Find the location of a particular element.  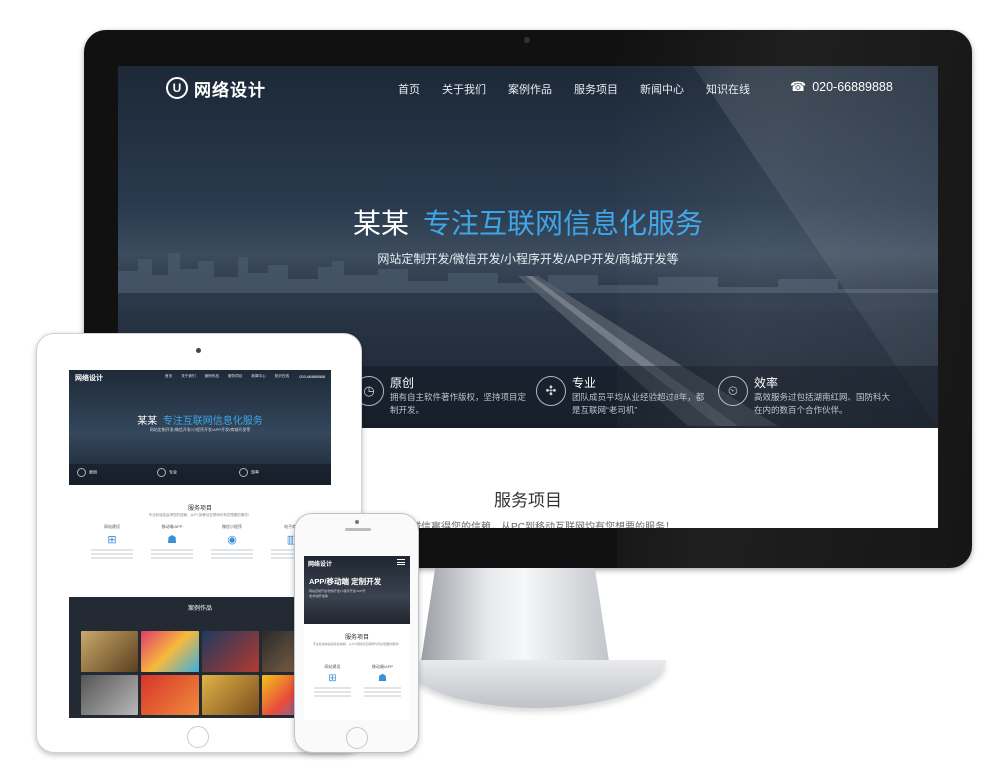

tablet-service-label: 网站建设 is located at coordinates (112, 526).